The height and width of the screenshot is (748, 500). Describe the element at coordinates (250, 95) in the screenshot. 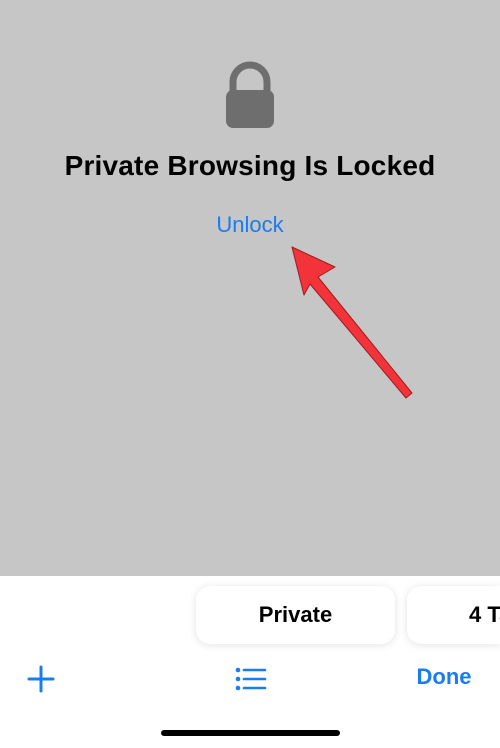

I see `lock-icon` at that location.